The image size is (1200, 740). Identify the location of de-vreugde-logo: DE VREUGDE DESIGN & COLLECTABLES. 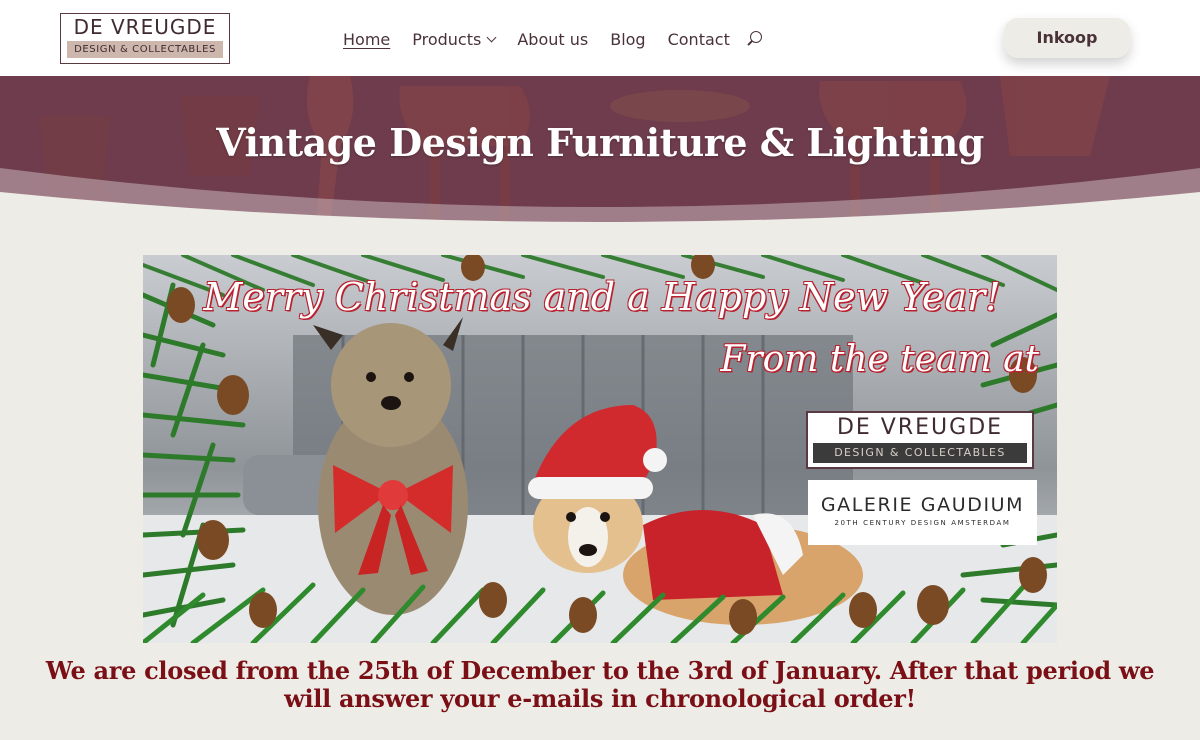
(920, 440).